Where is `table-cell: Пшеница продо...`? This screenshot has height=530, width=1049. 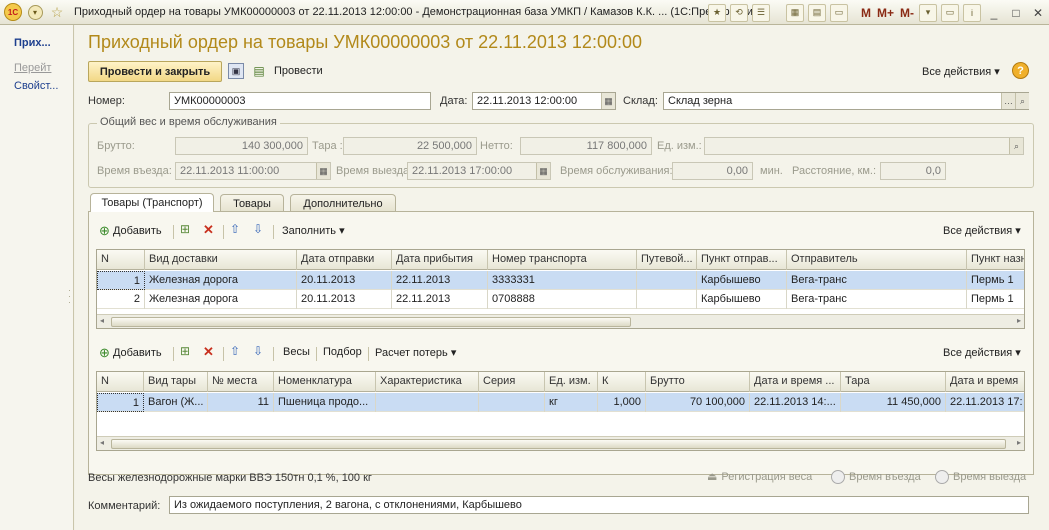
table-cell: Пшеница продо... is located at coordinates (325, 402).